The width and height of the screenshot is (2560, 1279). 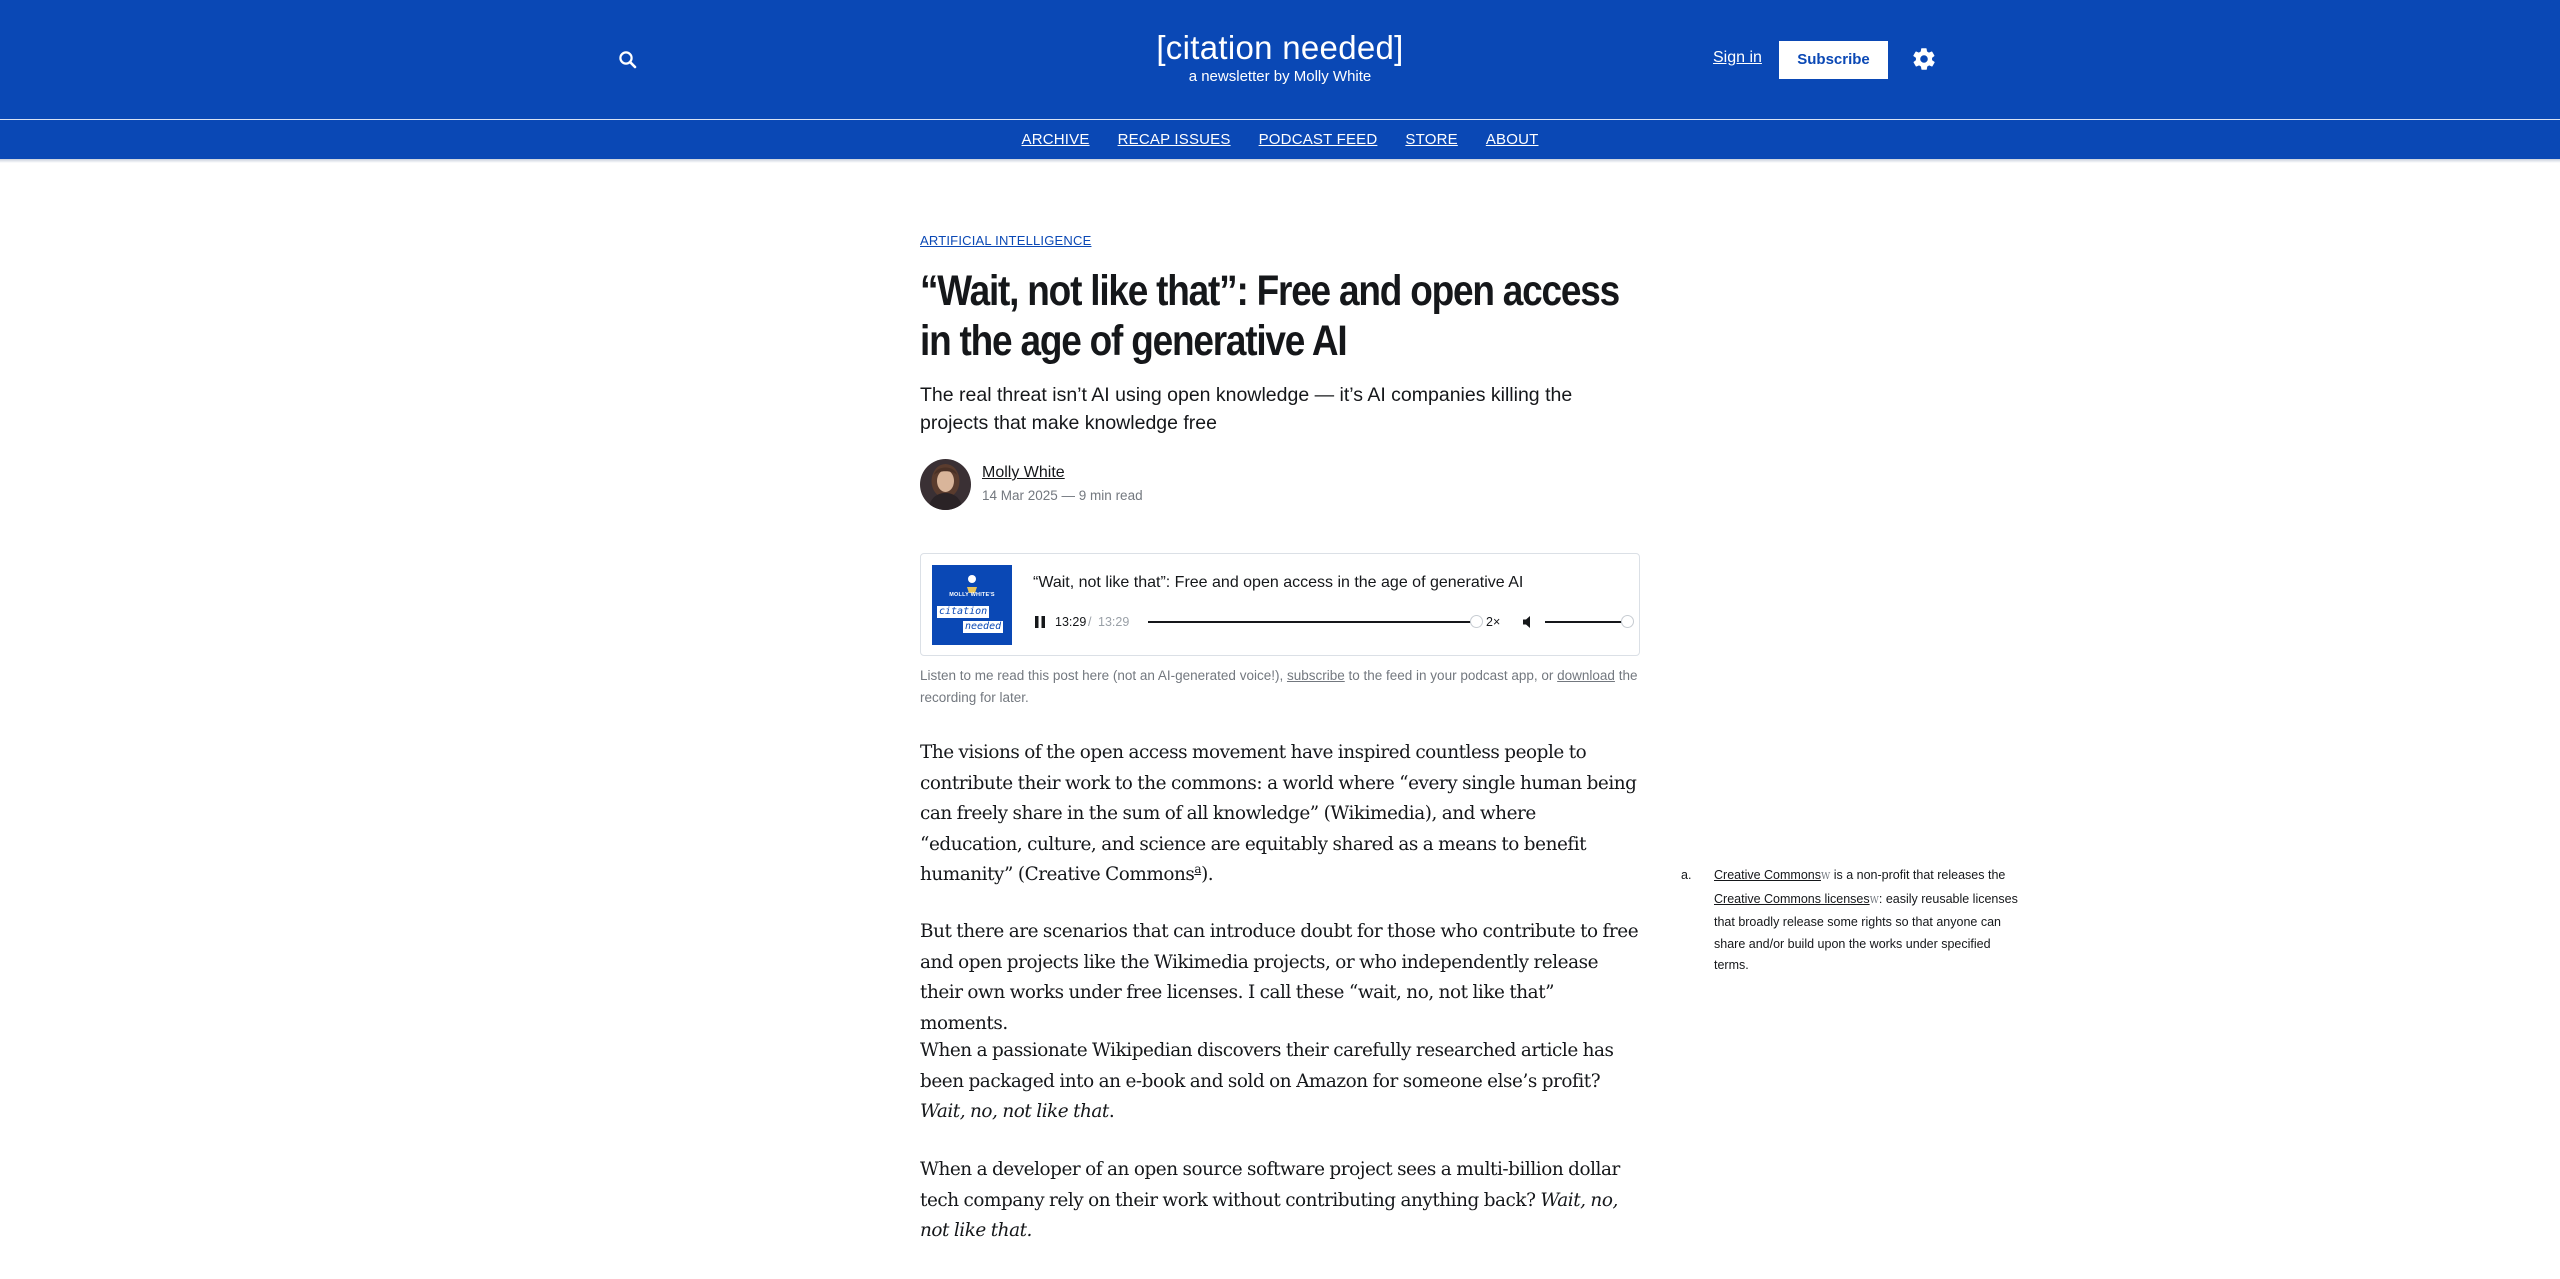 What do you see at coordinates (1586, 622) in the screenshot?
I see `volume-level` at bounding box center [1586, 622].